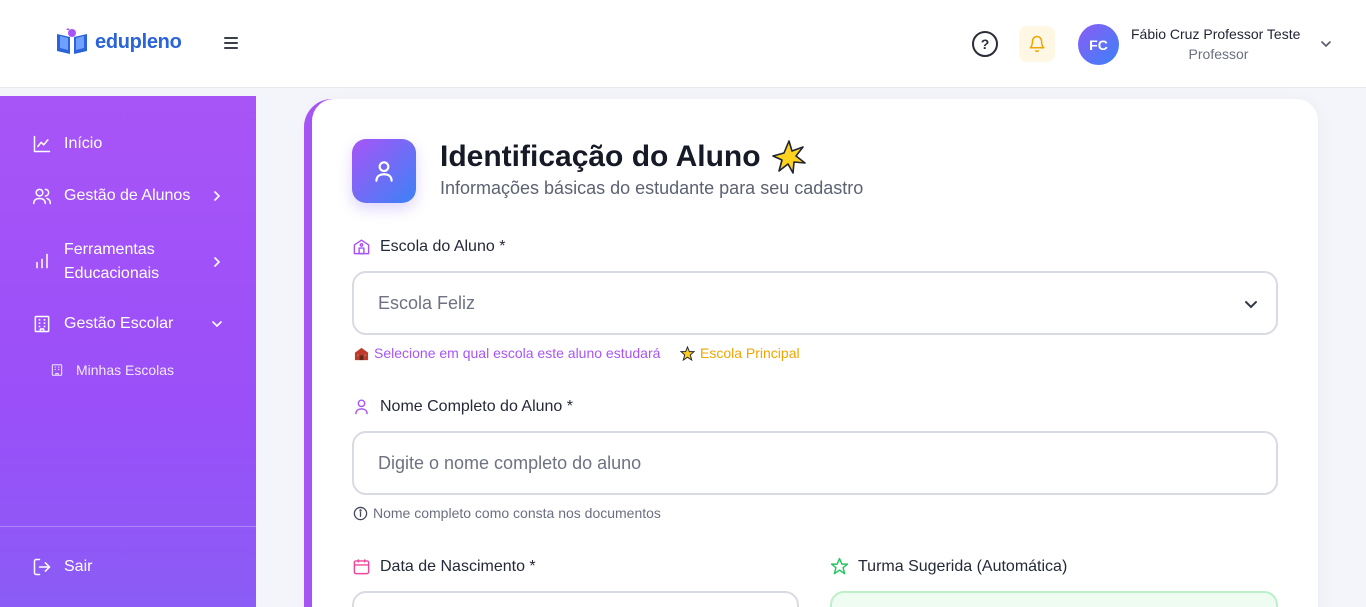 The image size is (1366, 607). I want to click on bell-icon, so click(1037, 44).